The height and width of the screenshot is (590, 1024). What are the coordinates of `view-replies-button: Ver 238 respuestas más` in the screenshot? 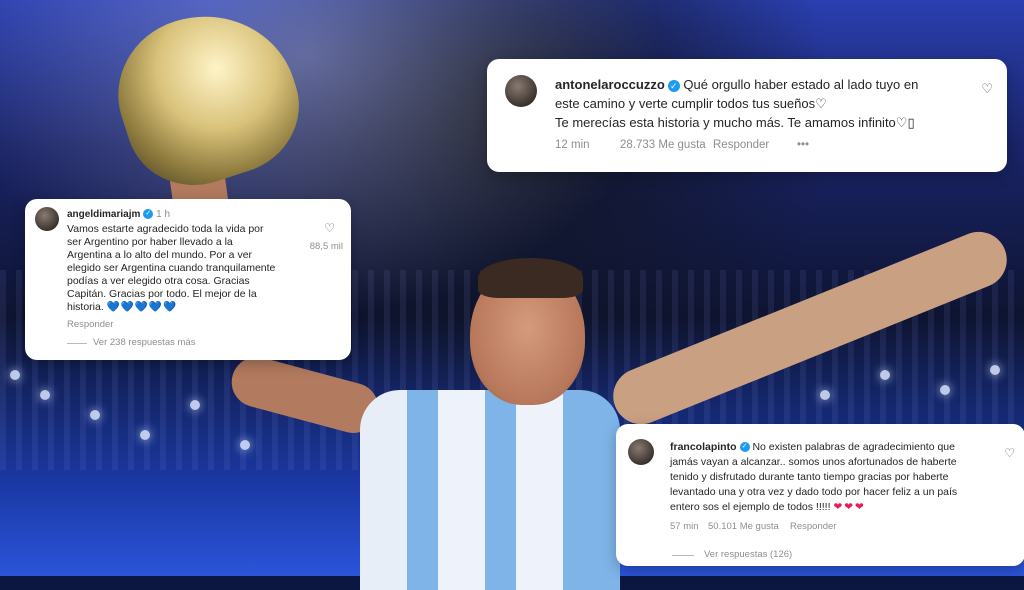 It's located at (144, 342).